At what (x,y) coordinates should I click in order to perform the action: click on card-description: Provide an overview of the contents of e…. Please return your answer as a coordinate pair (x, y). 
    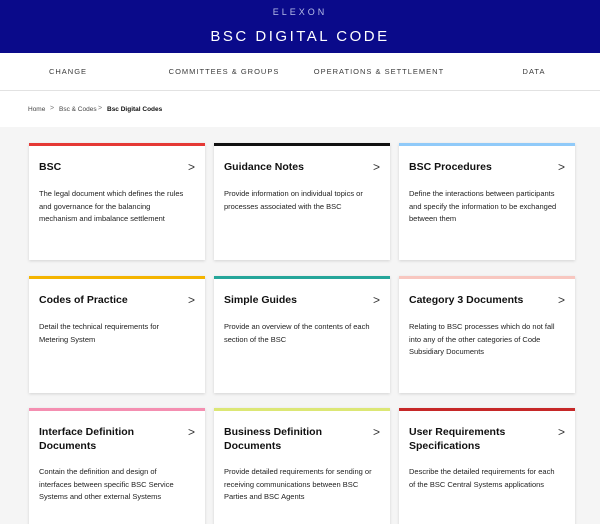
    Looking at the image, I should click on (297, 333).